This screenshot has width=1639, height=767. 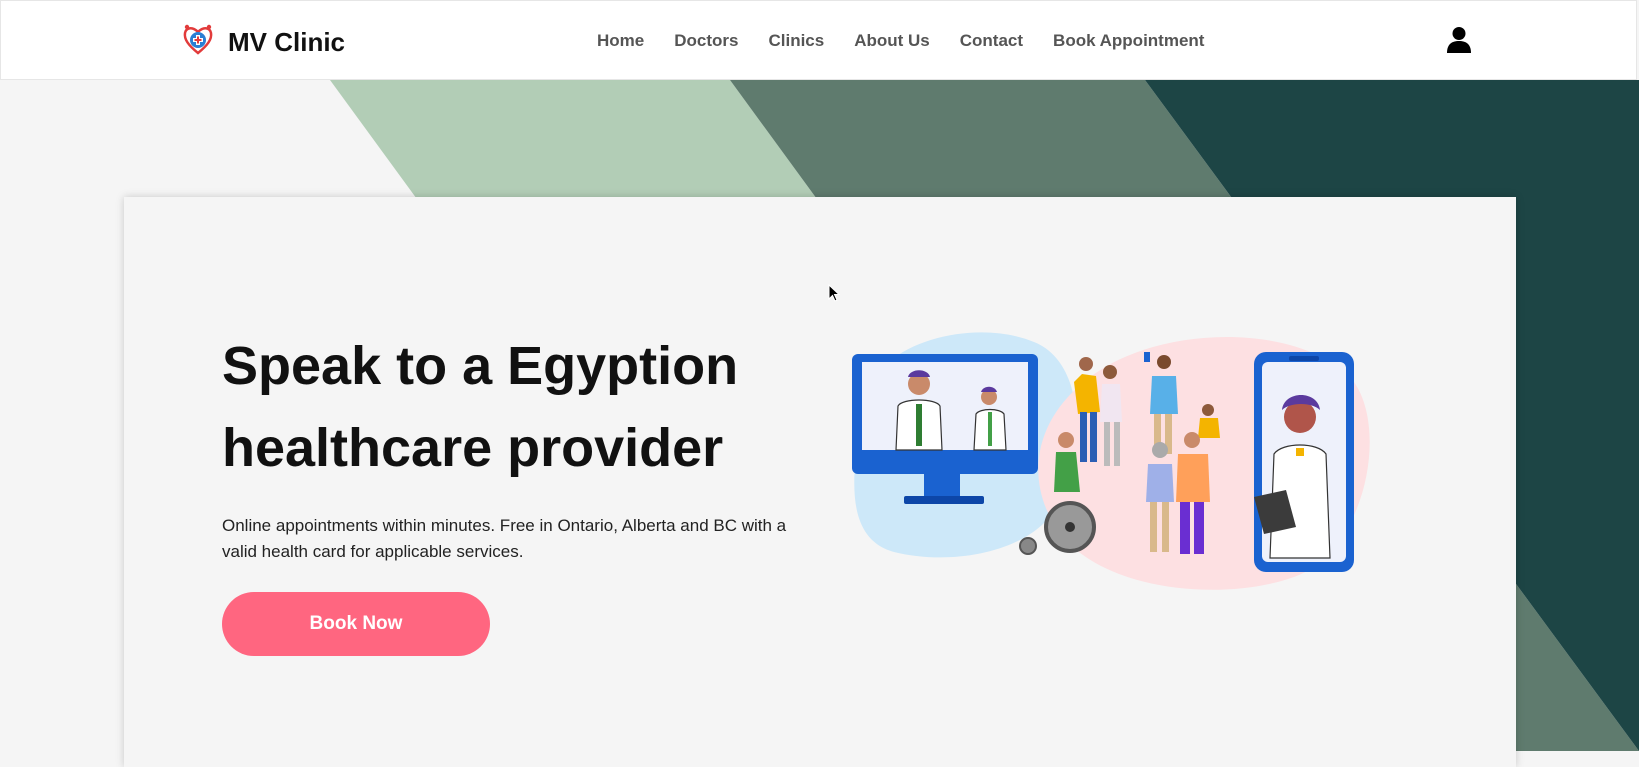 I want to click on nav-home: Home, so click(x=620, y=41).